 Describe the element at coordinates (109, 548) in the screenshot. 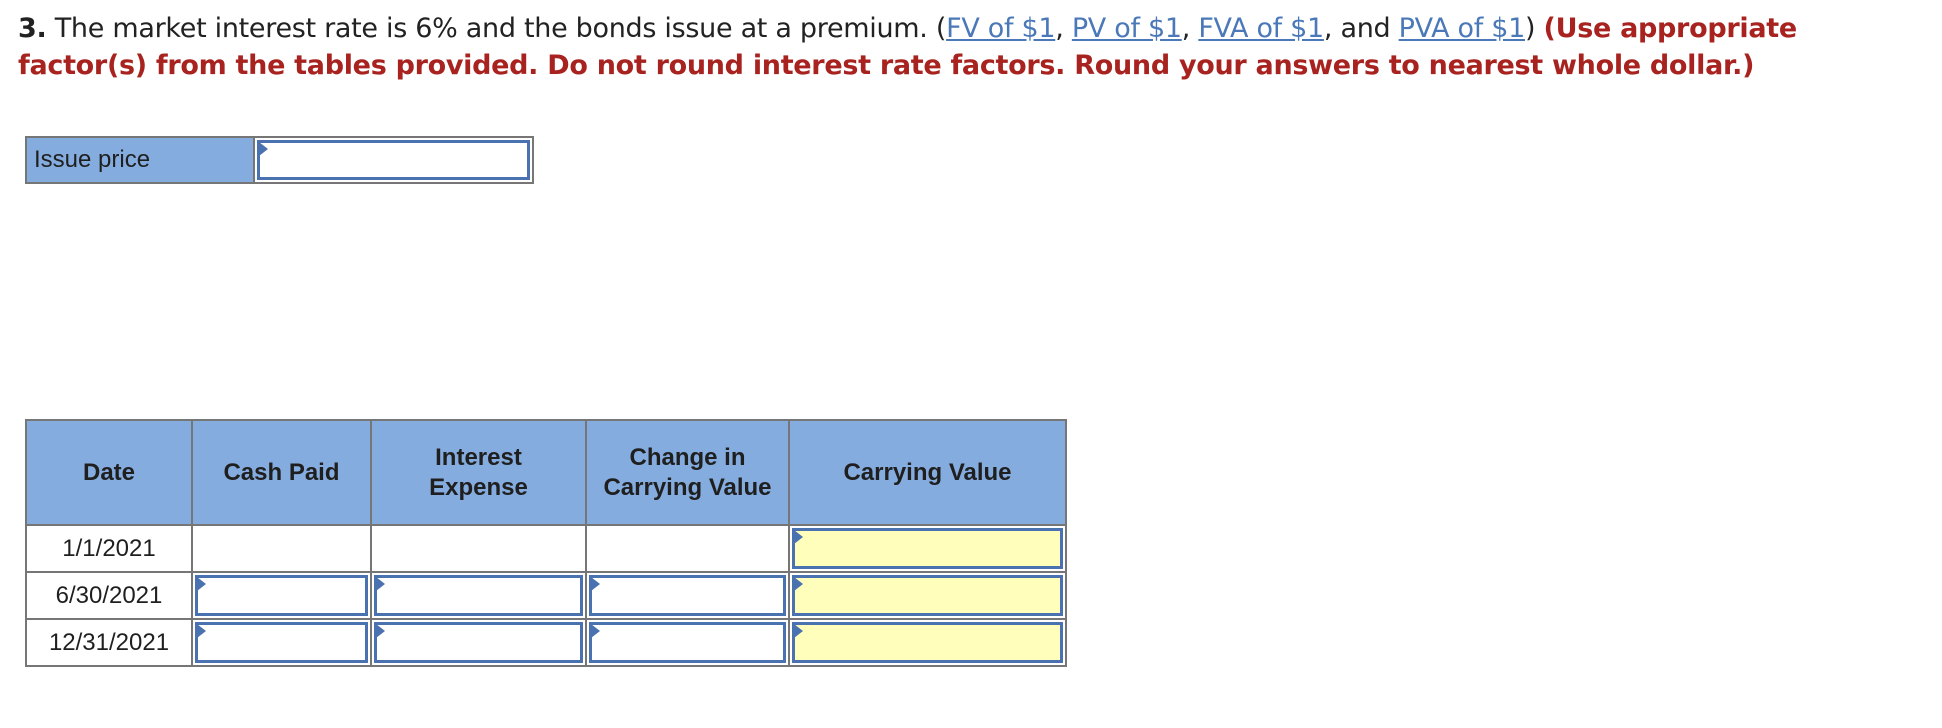

I see `date-cell: 1/1/2021` at that location.